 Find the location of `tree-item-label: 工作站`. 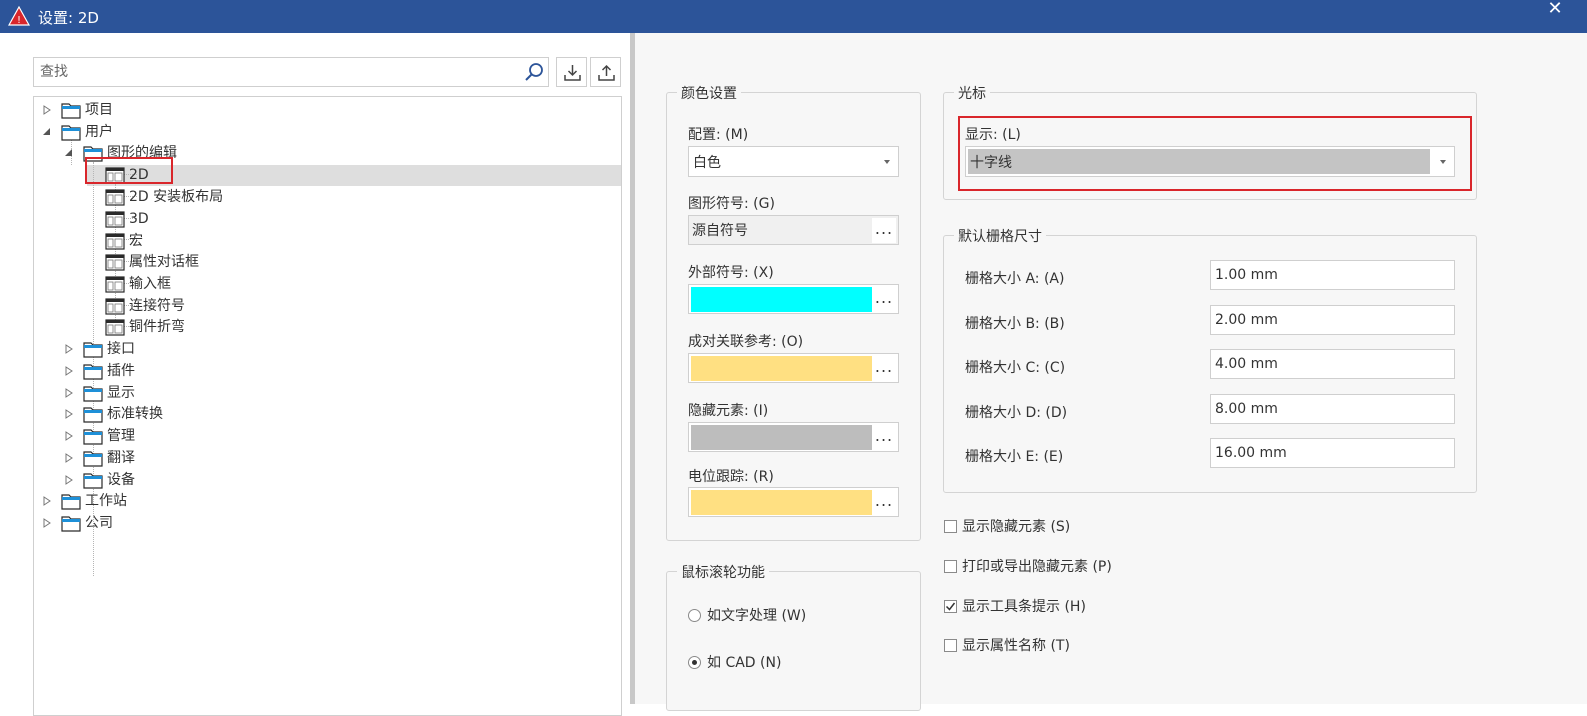

tree-item-label: 工作站 is located at coordinates (106, 501).